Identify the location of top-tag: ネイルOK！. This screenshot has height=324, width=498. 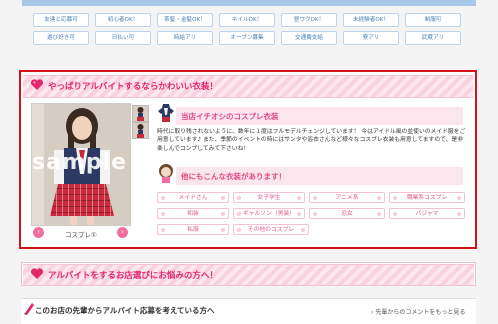
(247, 20).